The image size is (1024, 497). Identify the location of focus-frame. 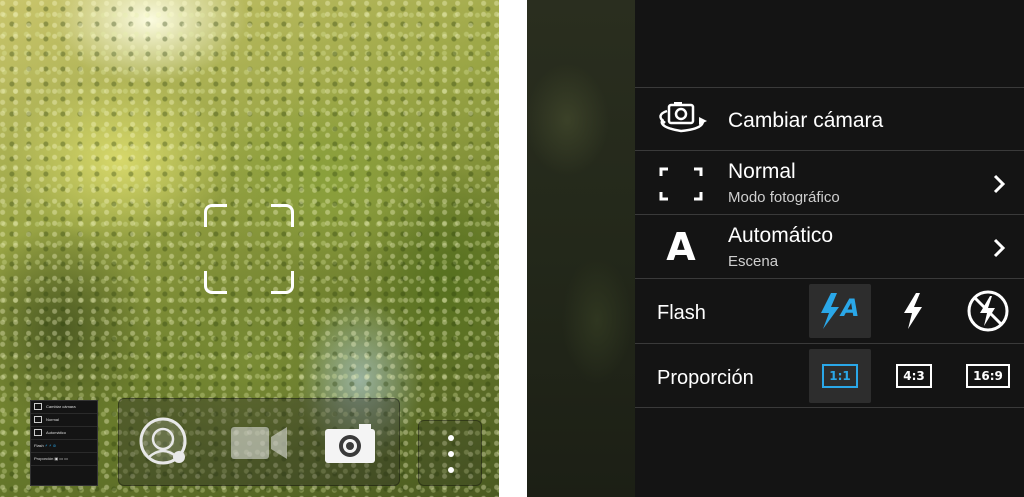
(249, 249).